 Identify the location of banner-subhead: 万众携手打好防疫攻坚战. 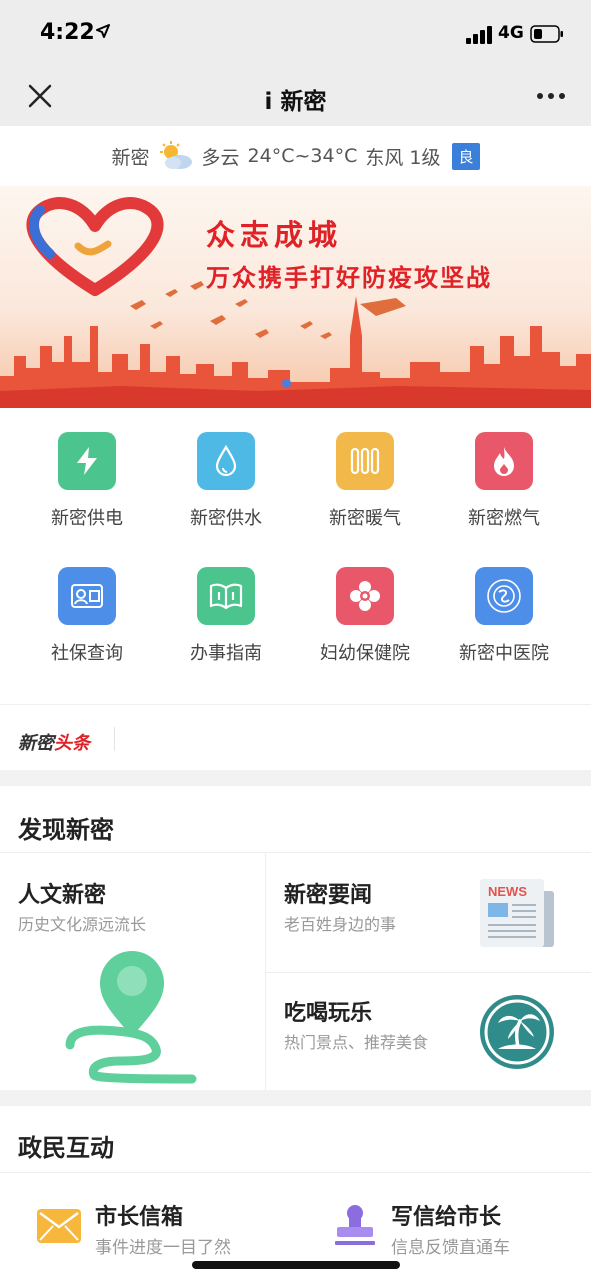
(349, 278).